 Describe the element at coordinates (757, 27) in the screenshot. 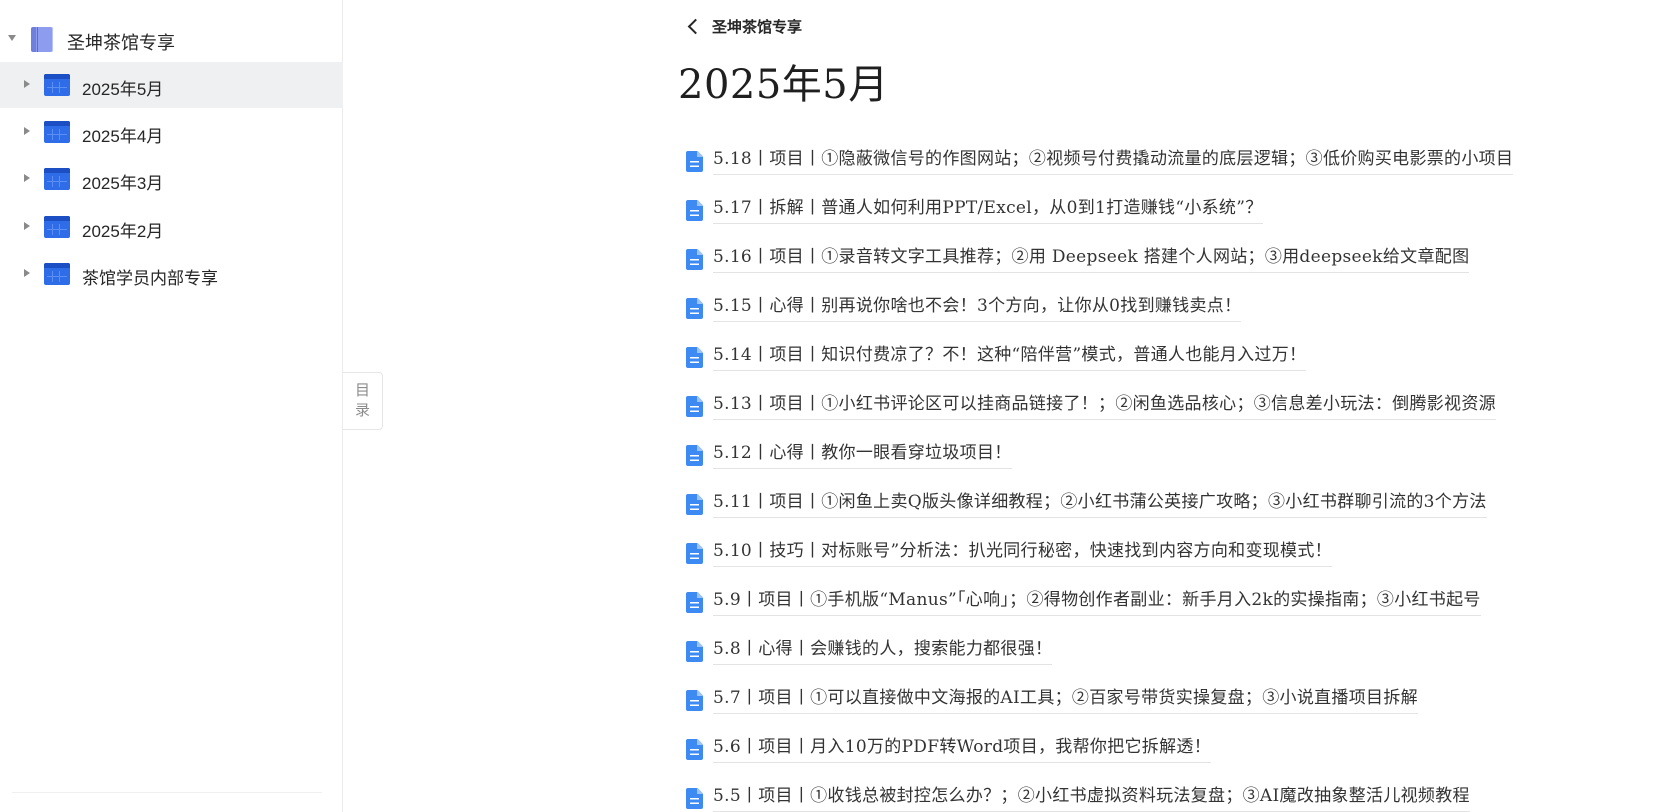

I see `back-label: 圣坤茶馆专享` at that location.